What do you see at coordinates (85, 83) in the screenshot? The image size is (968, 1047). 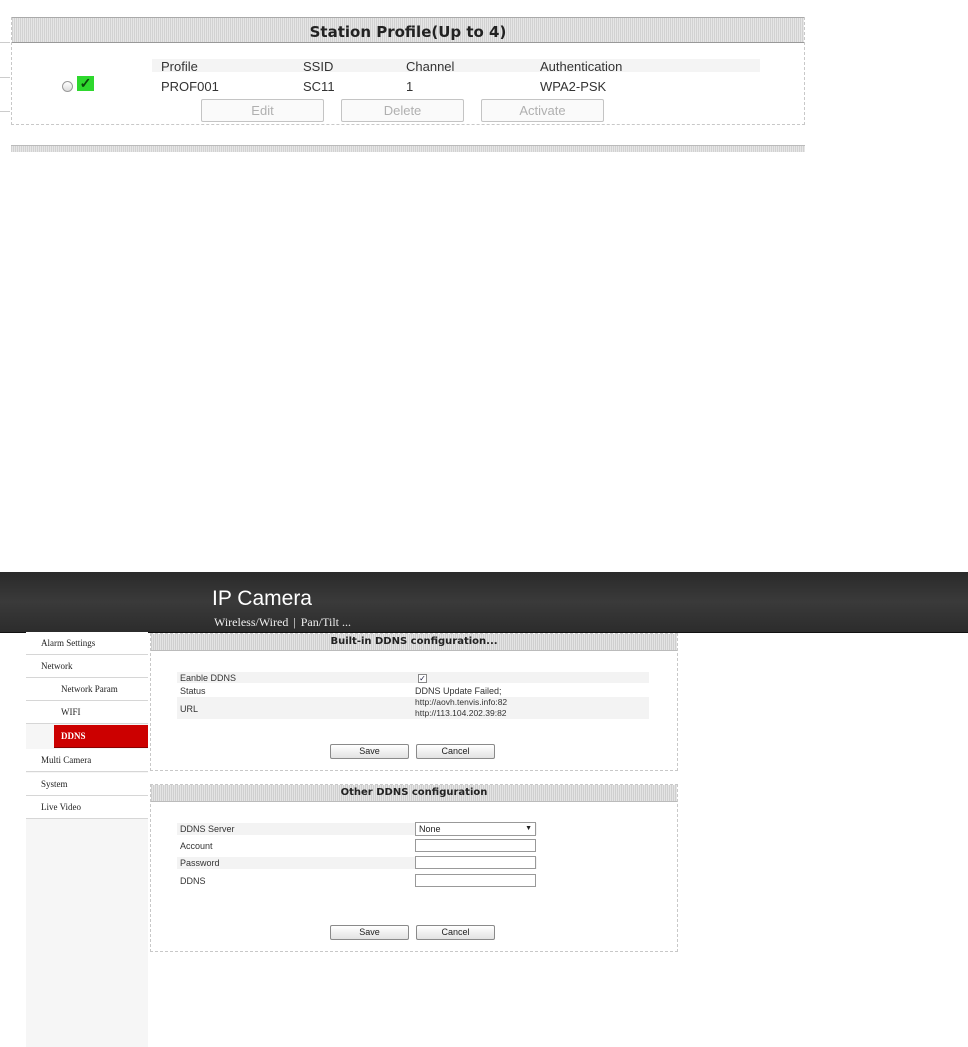 I see `check-icon: ✓` at bounding box center [85, 83].